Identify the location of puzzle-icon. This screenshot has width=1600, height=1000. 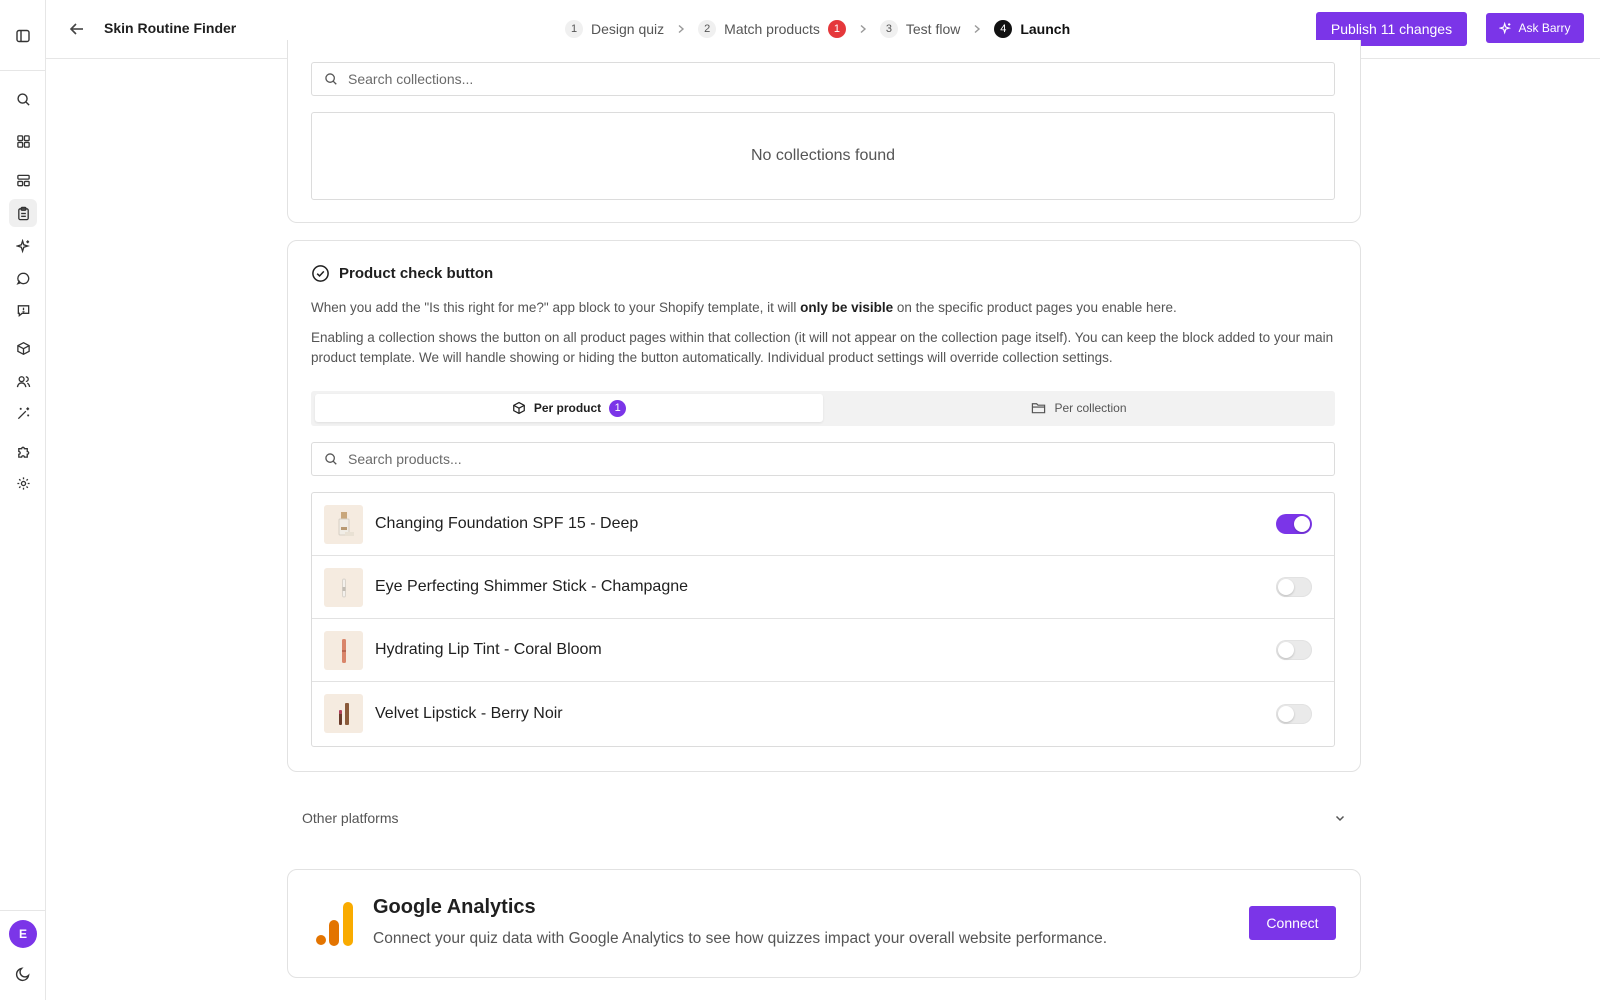
(23, 451).